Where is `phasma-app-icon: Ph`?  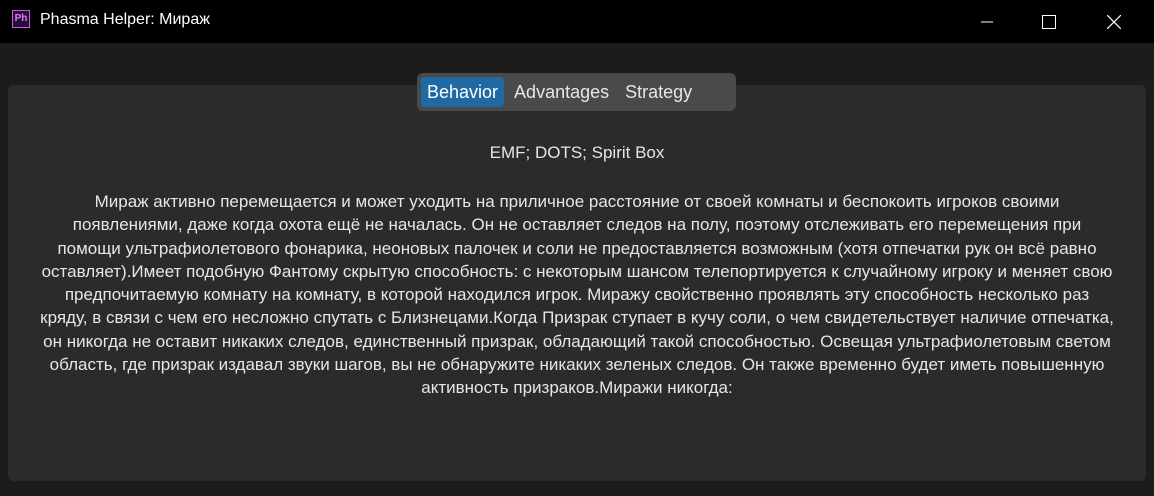
phasma-app-icon: Ph is located at coordinates (21, 19).